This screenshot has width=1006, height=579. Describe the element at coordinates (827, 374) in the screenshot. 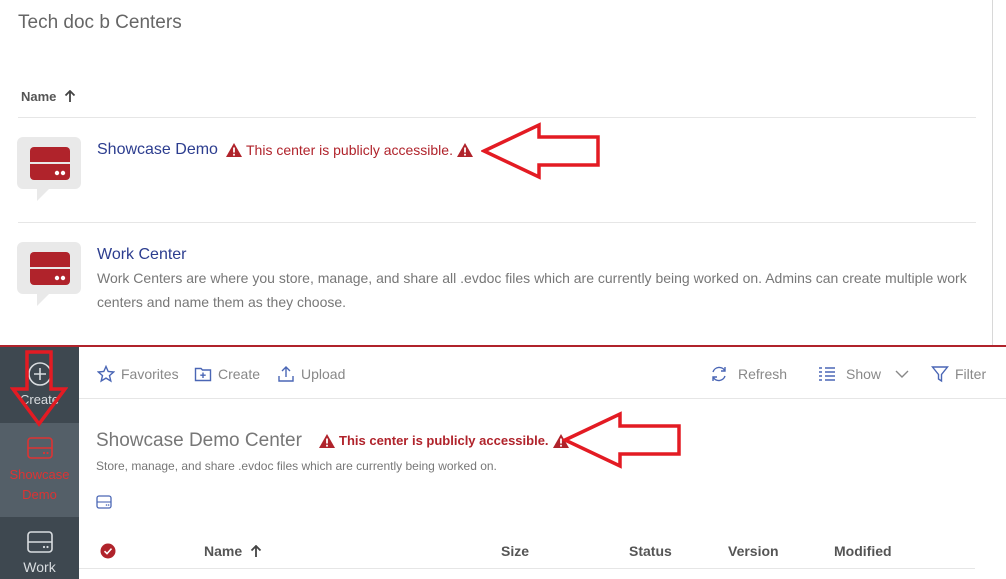

I see `list-icon` at that location.